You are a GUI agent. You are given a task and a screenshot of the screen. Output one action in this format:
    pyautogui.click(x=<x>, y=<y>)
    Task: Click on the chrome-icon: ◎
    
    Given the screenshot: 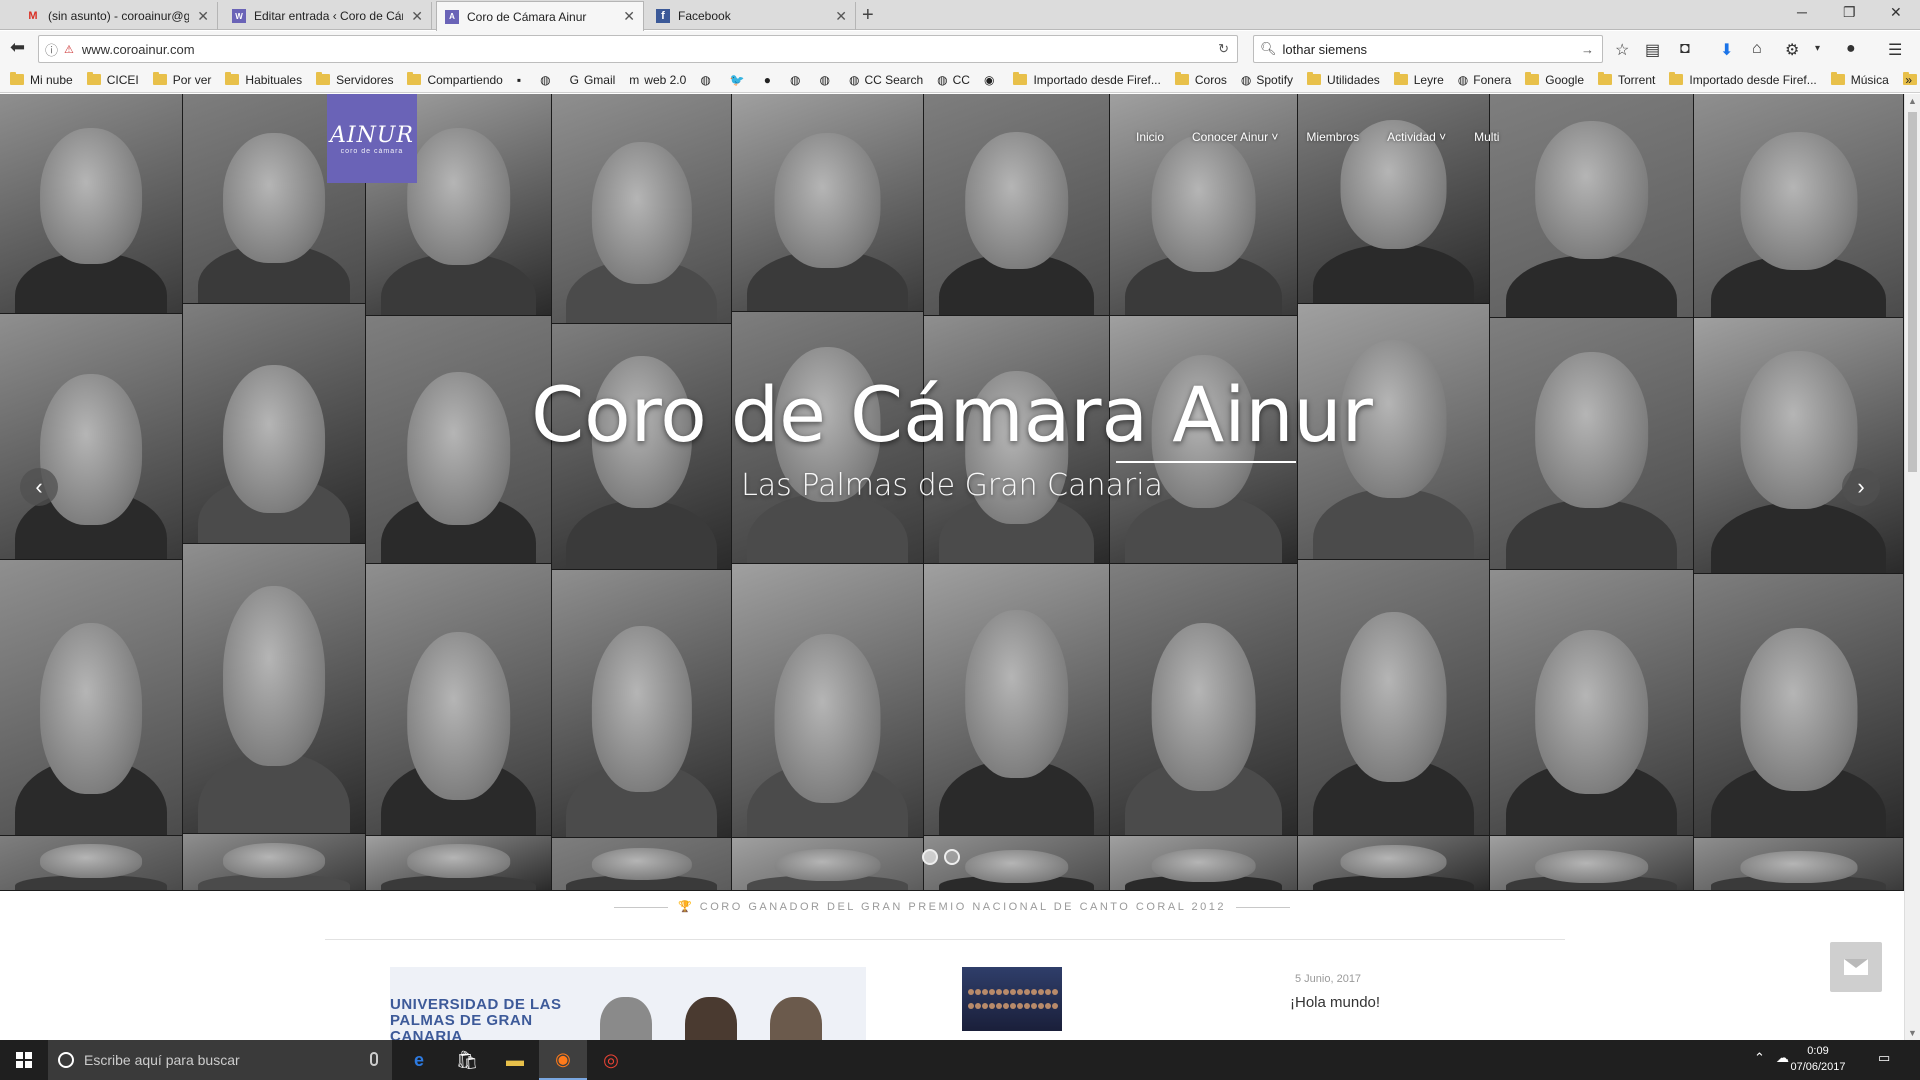 What is the action you would take?
    pyautogui.click(x=611, y=1060)
    